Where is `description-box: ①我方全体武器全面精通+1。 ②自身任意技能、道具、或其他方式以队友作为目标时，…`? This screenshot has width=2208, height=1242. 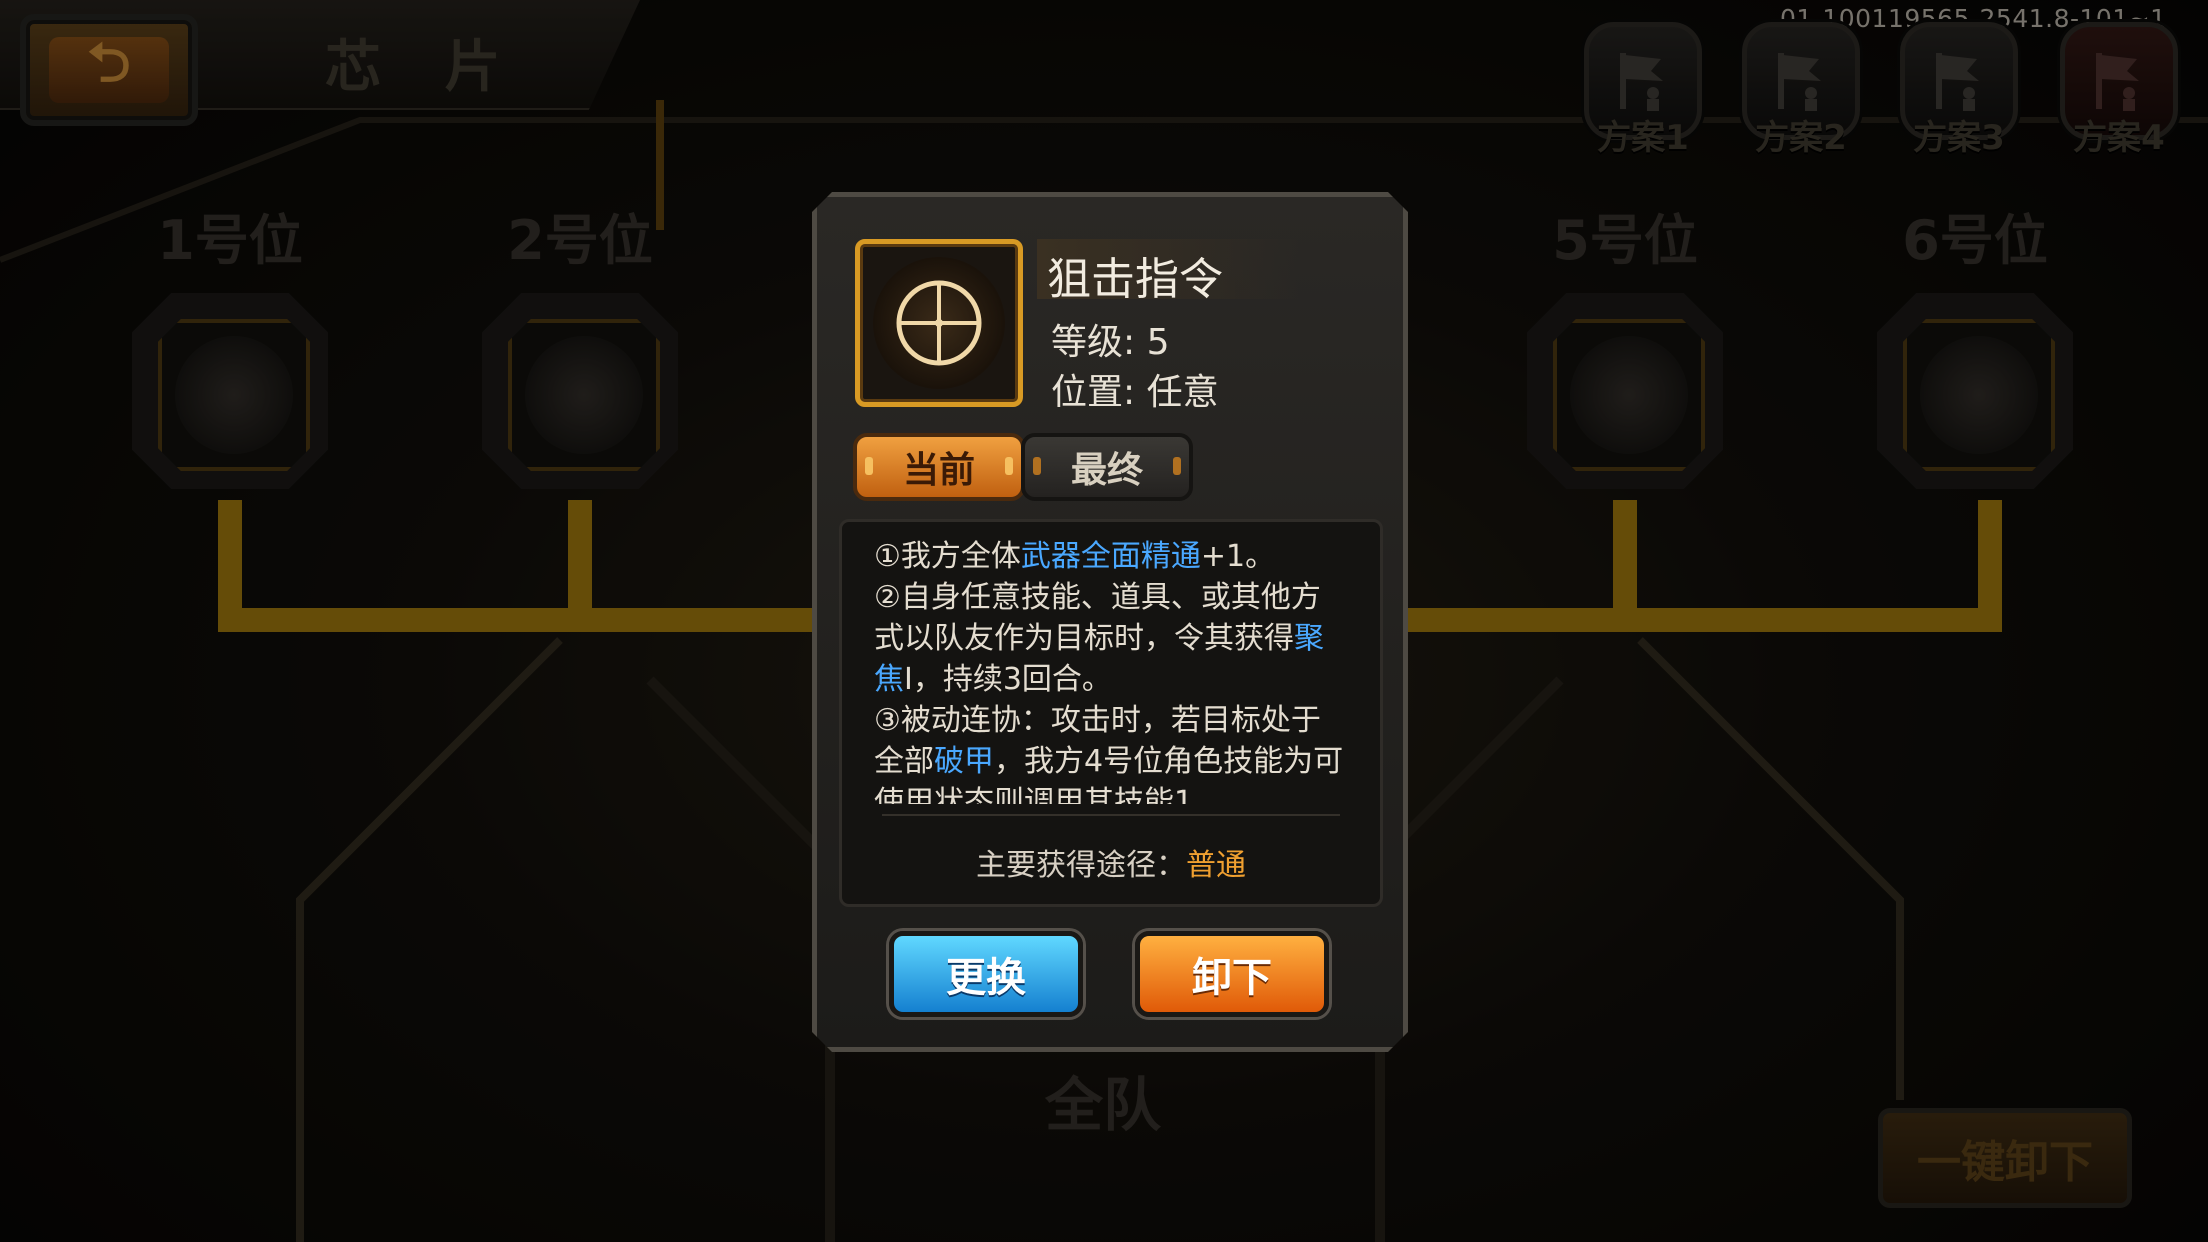
description-box: ①我方全体武器全面精通+1。 ②自身任意技能、道具、或其他方式以队友作为目标时，… is located at coordinates (1111, 713).